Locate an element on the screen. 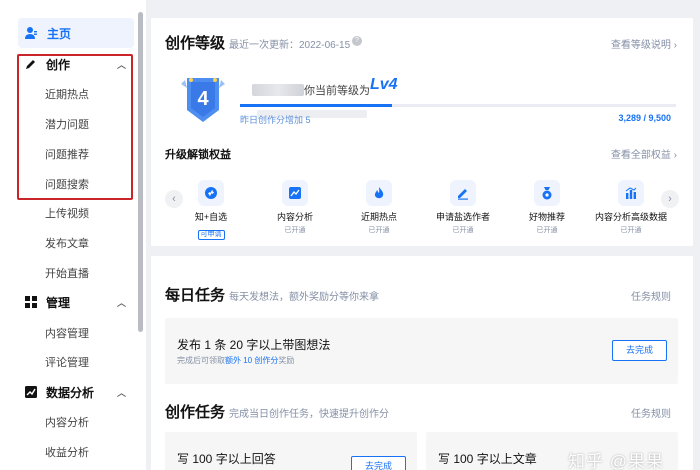 The height and width of the screenshot is (470, 700). sidebar-item-content-manage: 内容管理 is located at coordinates (67, 334).